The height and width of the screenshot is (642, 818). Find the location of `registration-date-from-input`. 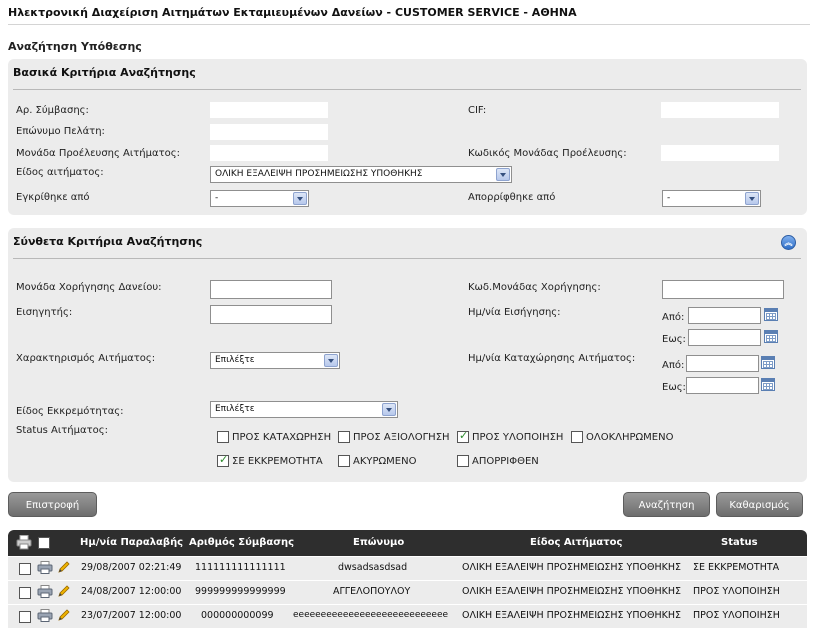

registration-date-from-input is located at coordinates (722, 363).